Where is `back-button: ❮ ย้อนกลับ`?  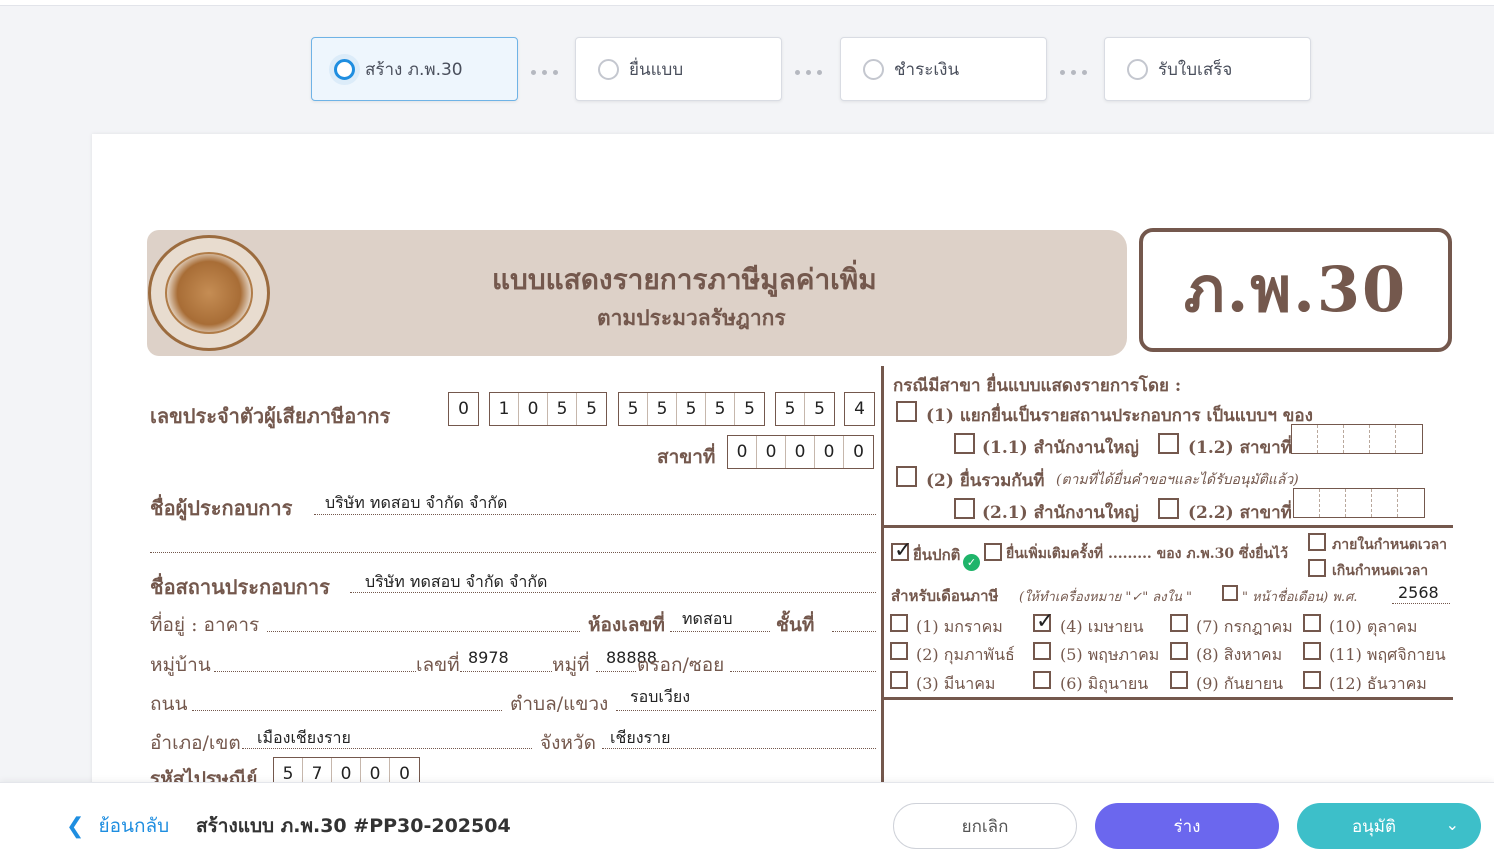 back-button: ❮ ย้อนกลับ is located at coordinates (117, 826).